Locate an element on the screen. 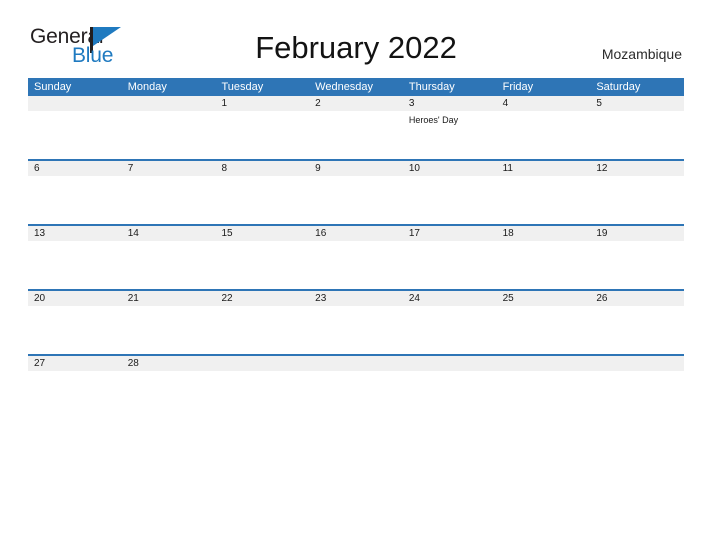  weekday-header-thursday: Thursday is located at coordinates (431, 87).